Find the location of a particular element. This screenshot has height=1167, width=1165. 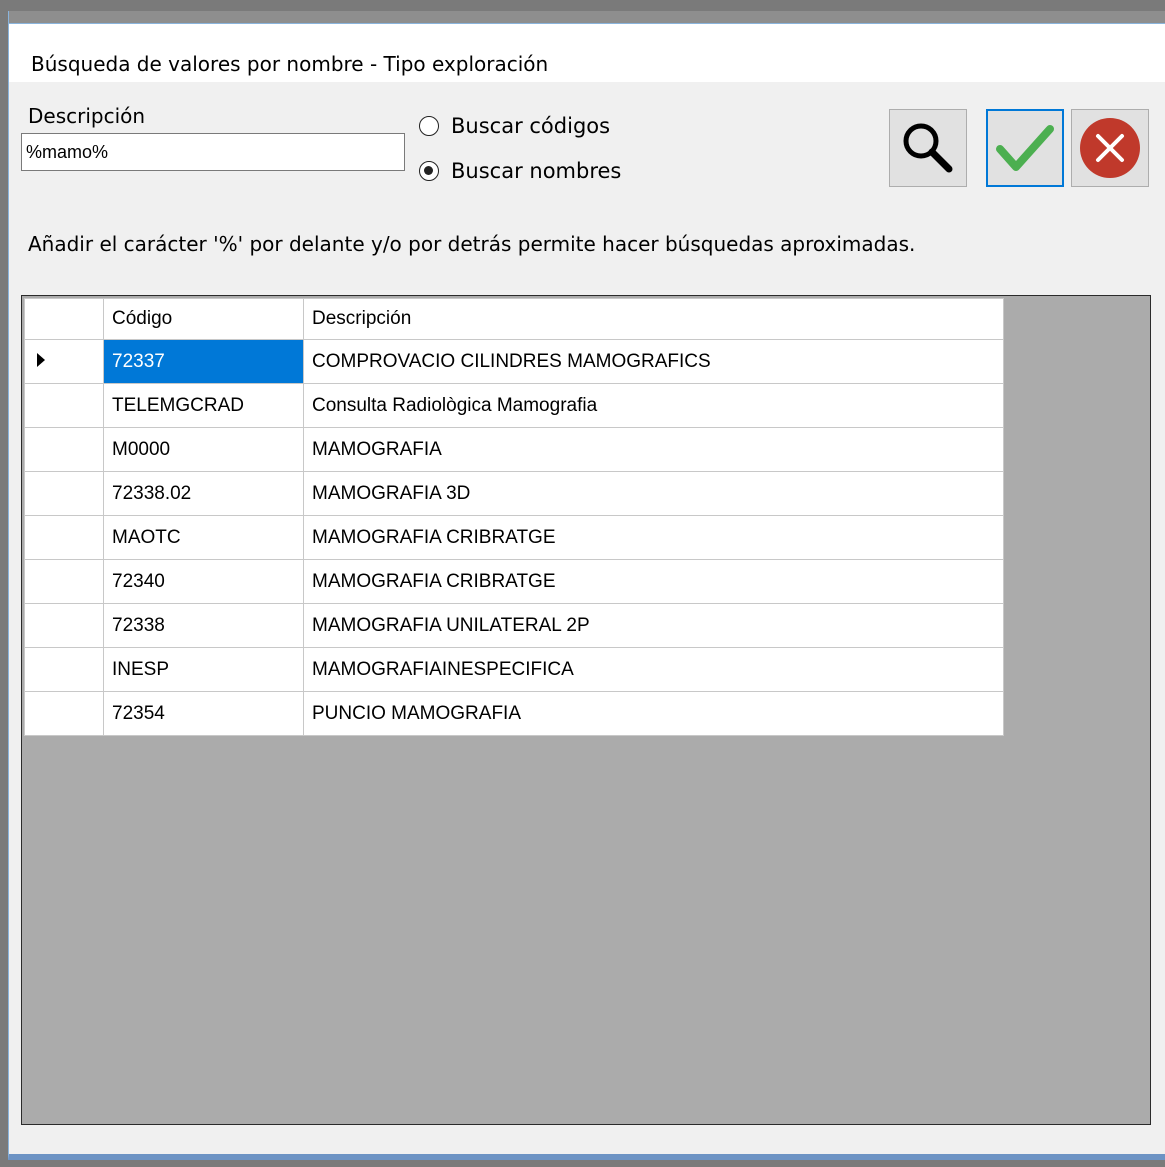

radio-button-codes is located at coordinates (429, 126).